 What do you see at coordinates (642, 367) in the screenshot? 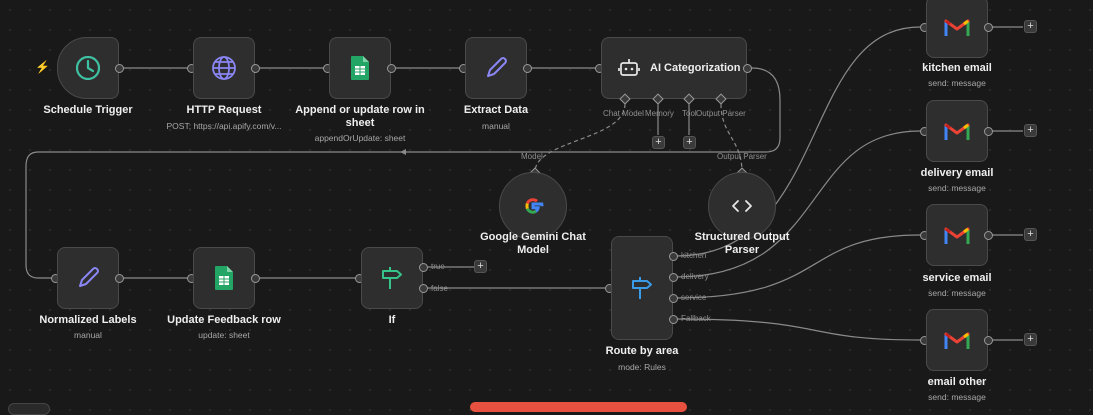
I see `route-subtitle: mode: Rules` at bounding box center [642, 367].